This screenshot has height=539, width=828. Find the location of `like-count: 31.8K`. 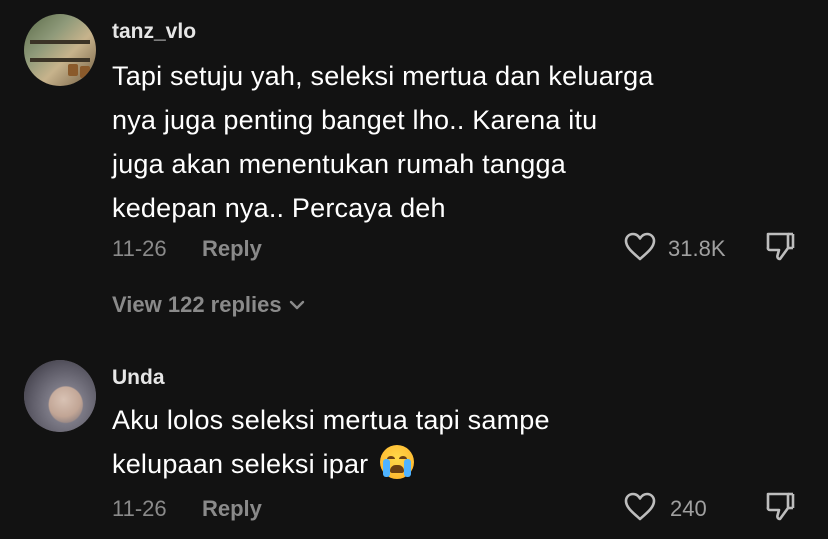

like-count: 31.8K is located at coordinates (697, 248).